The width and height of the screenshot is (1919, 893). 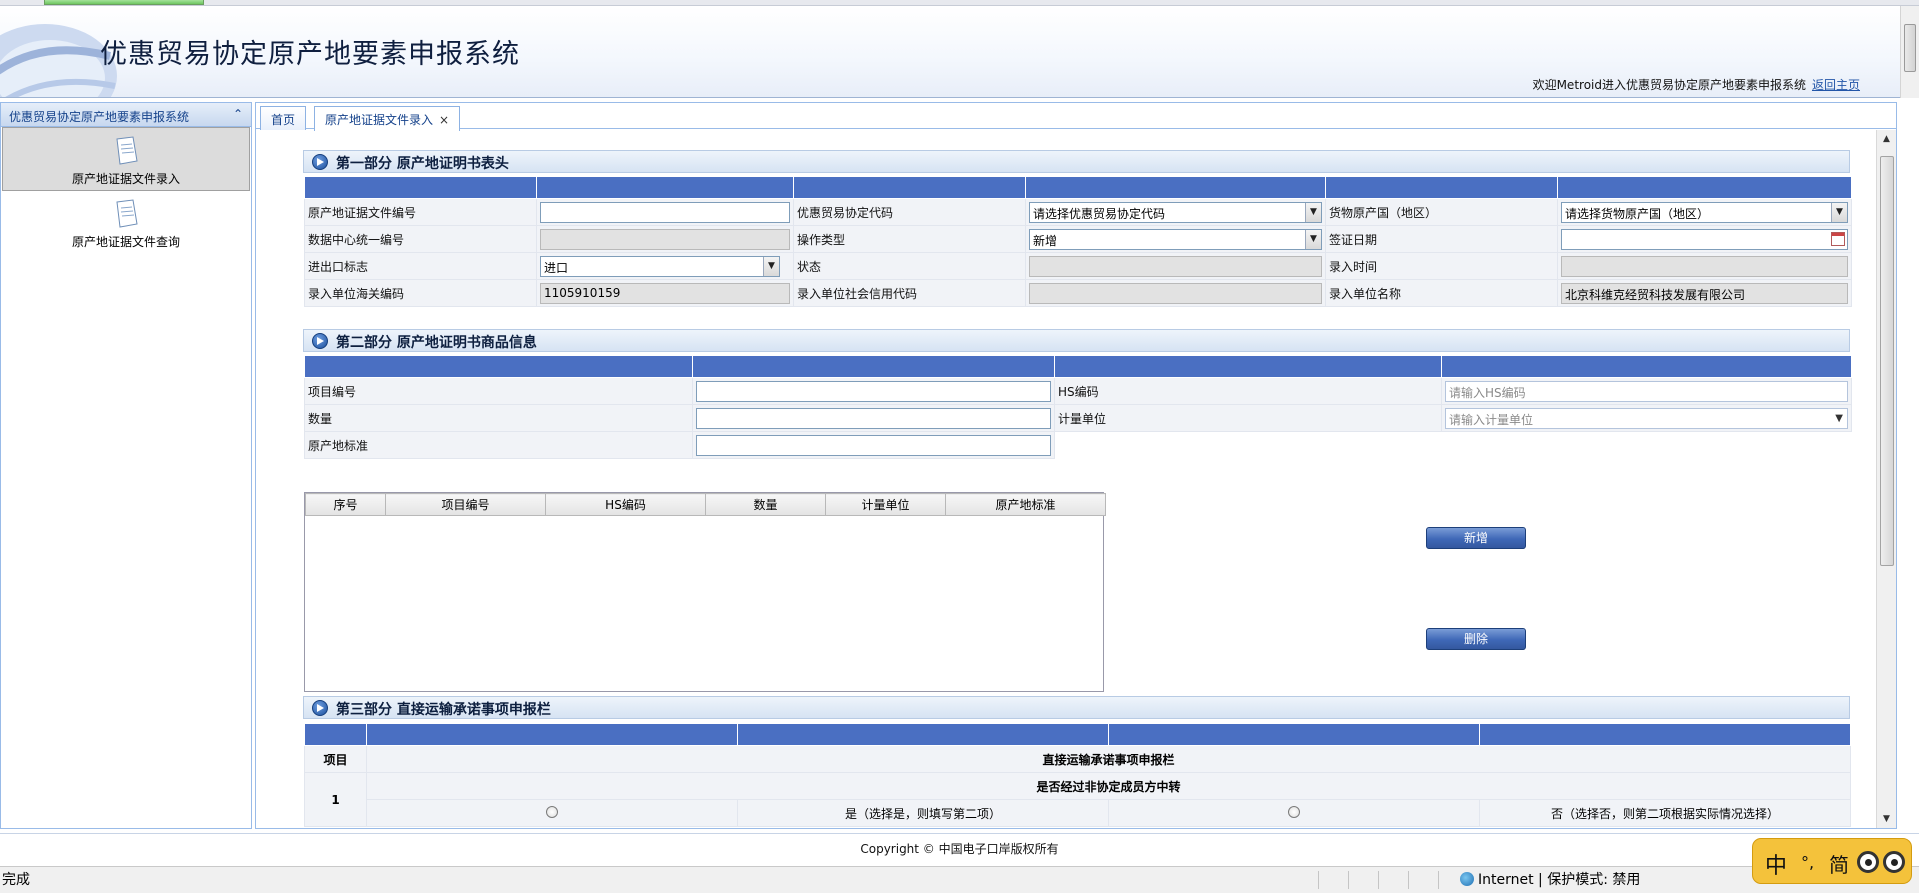 I want to click on scroll-down-icon: ▼, so click(x=1886, y=819).